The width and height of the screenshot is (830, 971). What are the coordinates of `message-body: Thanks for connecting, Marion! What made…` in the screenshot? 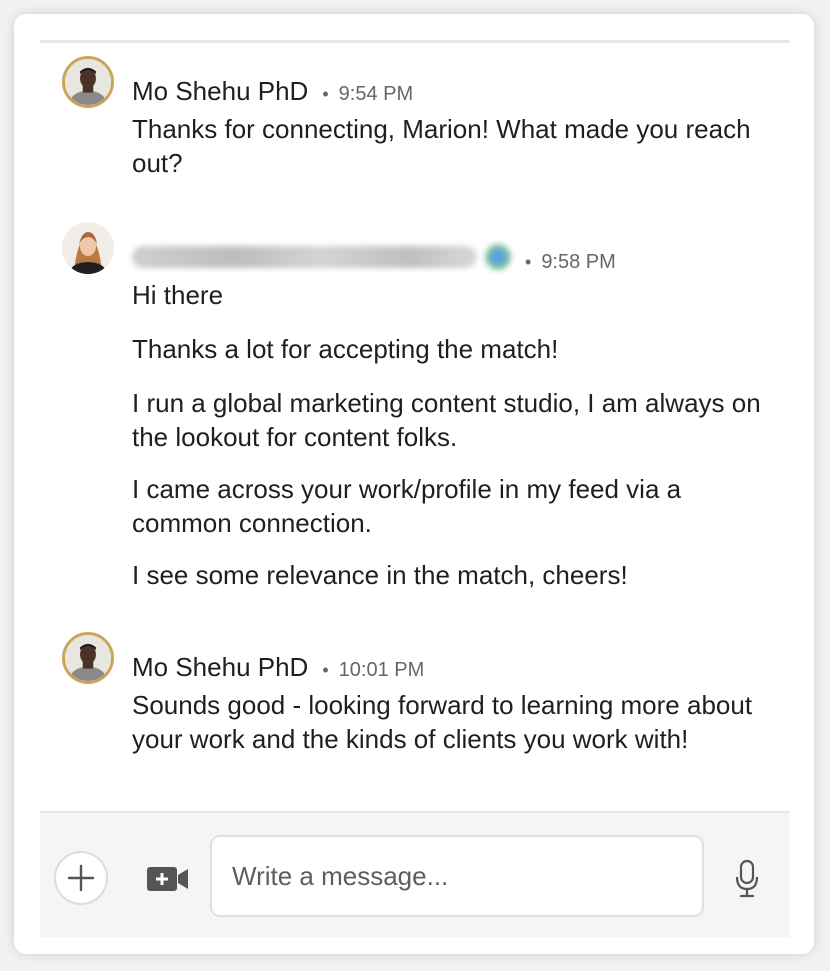 It's located at (447, 146).